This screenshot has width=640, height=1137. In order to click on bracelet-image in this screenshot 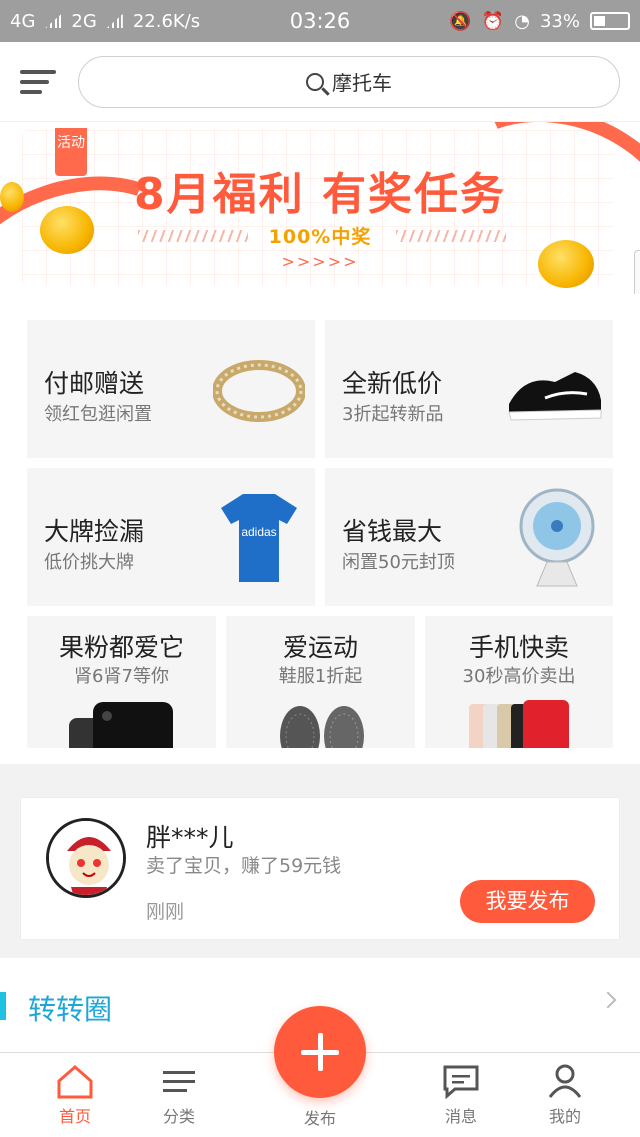, I will do `click(259, 391)`.